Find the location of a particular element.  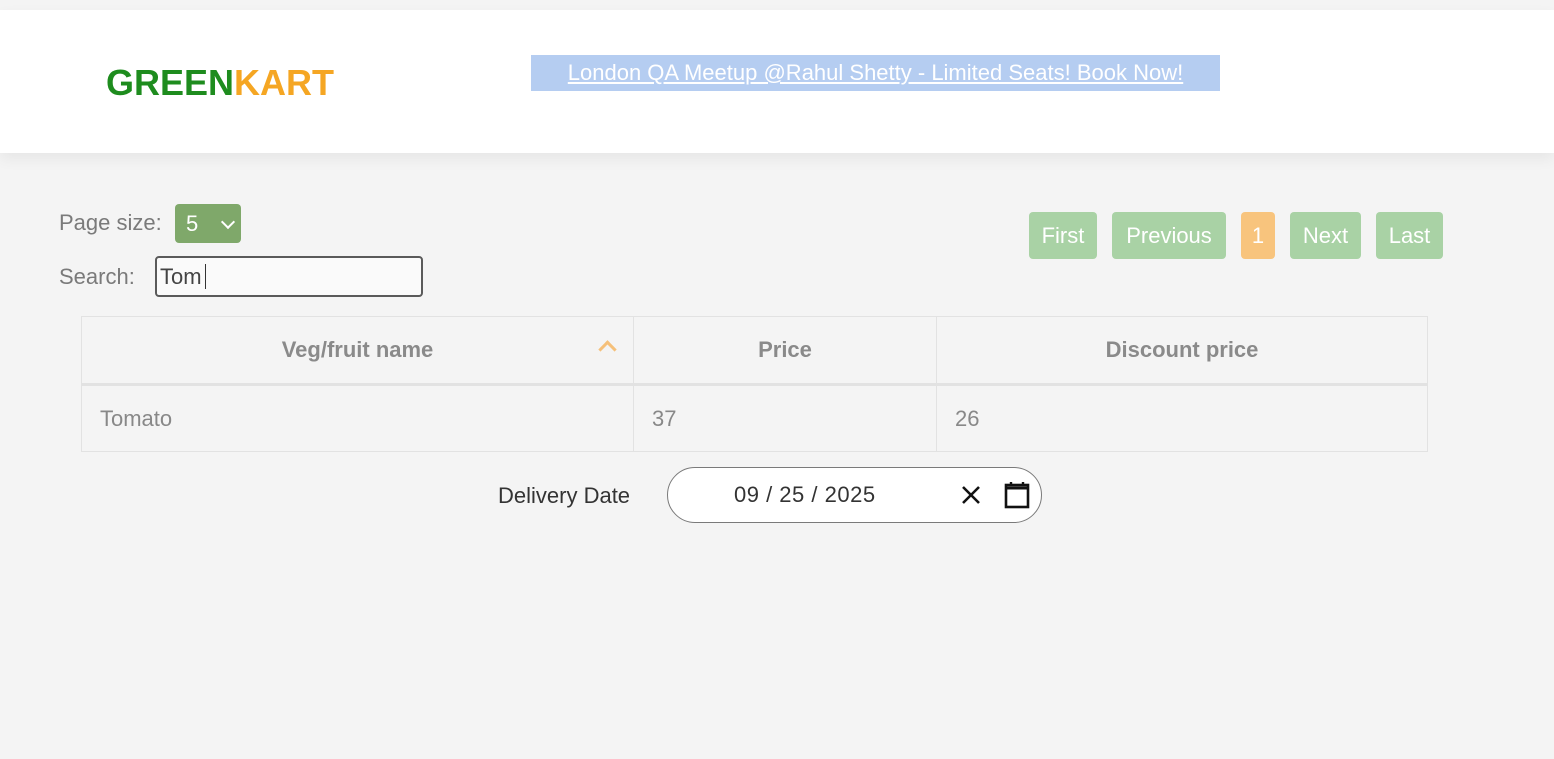

brand-green-part: GREEN is located at coordinates (170, 82).